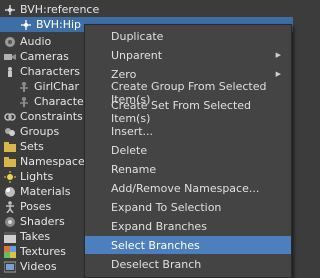  I want to click on tree-item-label: Shaders, so click(42, 221).